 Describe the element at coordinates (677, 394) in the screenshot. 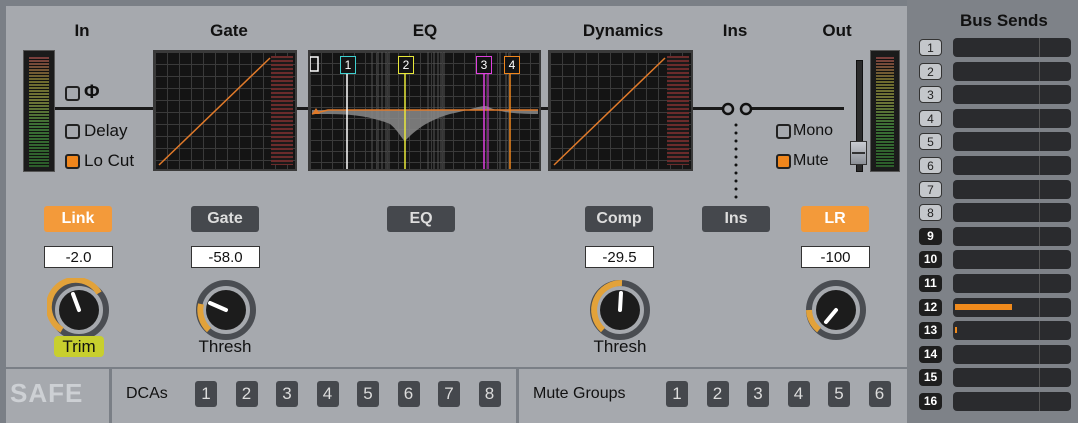

I see `mute-group-button-1: 1` at that location.